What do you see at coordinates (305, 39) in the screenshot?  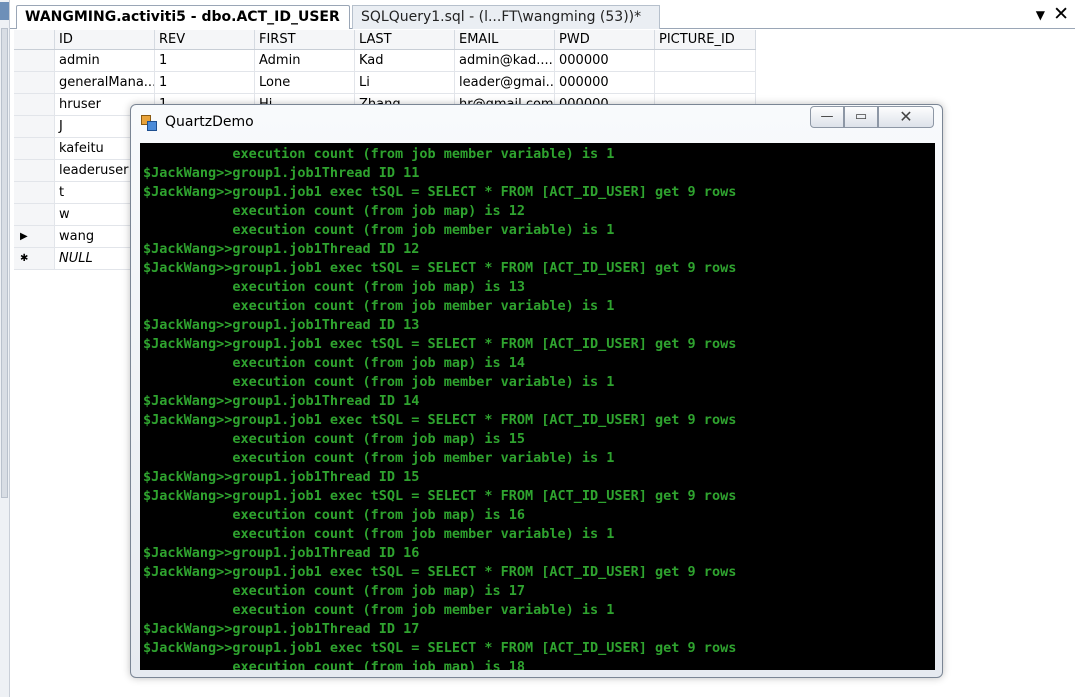 I see `column-header-first: FIRST` at bounding box center [305, 39].